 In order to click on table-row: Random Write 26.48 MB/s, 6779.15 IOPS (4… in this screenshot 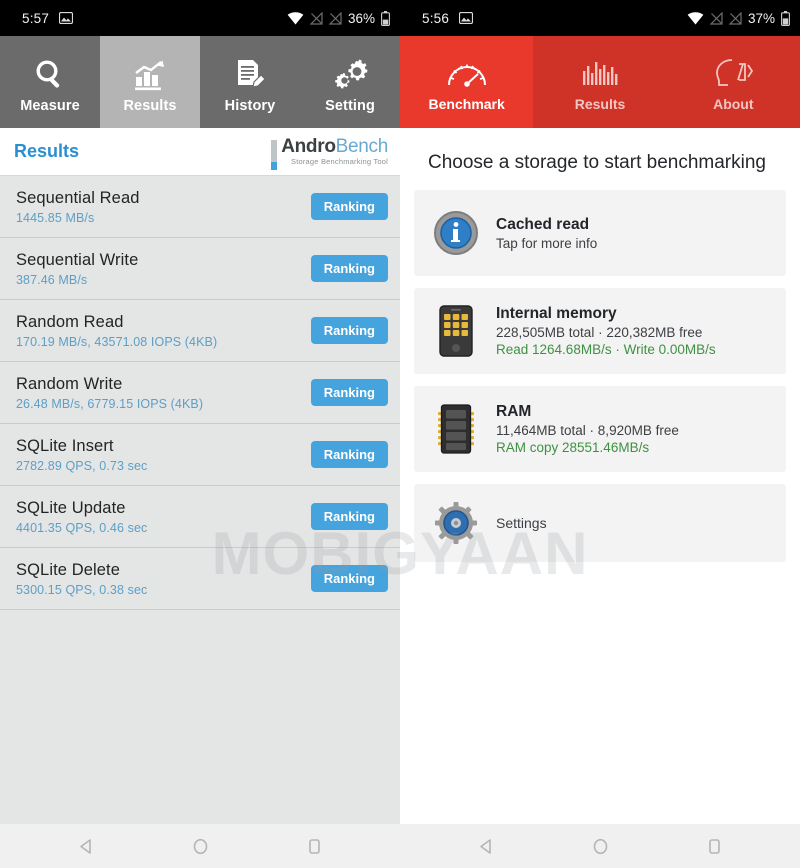, I will do `click(200, 393)`.